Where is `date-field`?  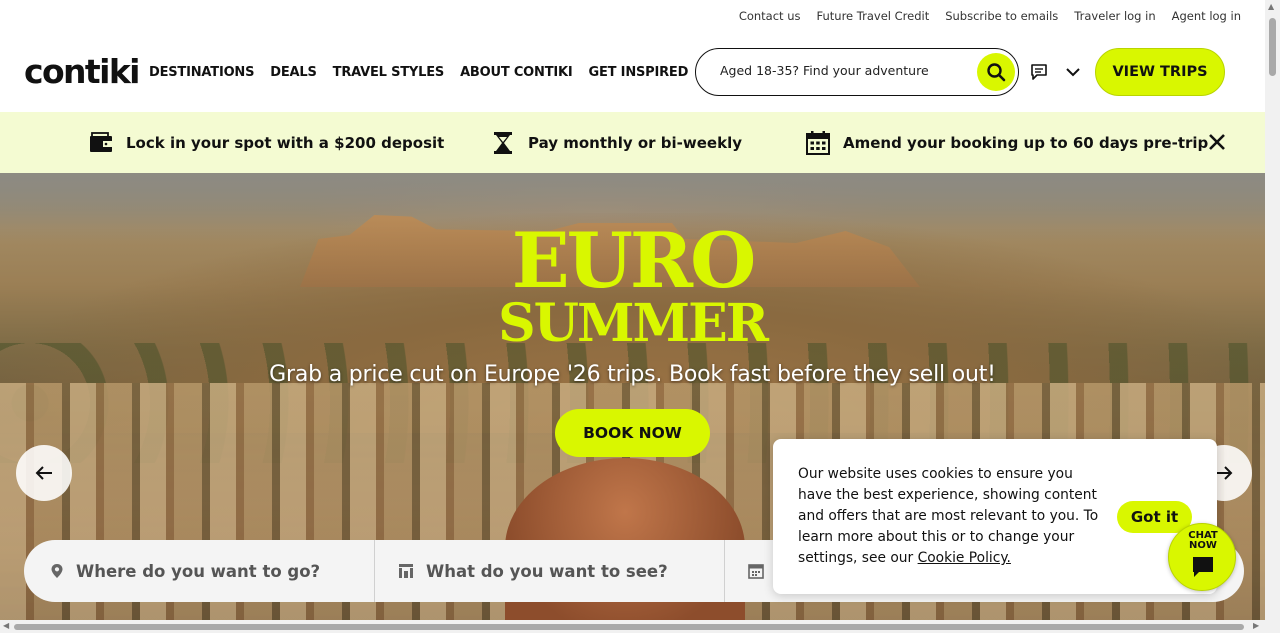
date-field is located at coordinates (756, 571).